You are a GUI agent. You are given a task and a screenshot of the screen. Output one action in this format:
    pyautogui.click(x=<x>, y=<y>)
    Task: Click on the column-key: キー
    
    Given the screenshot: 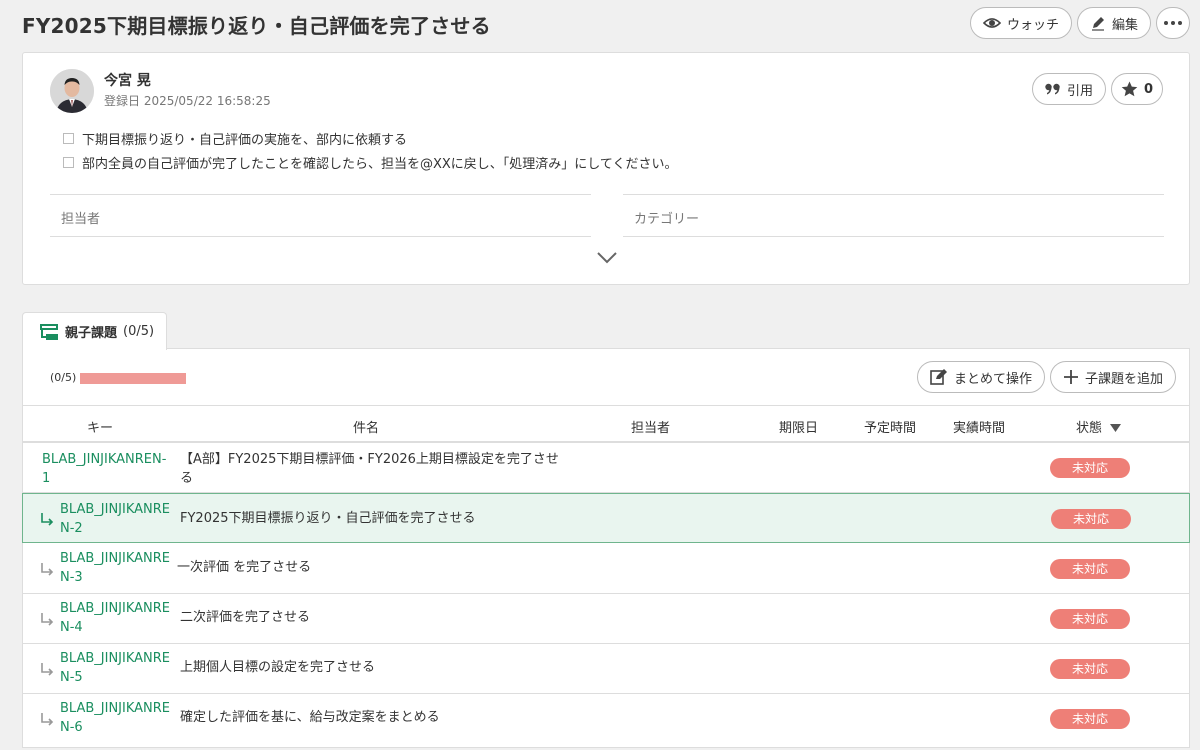 What is the action you would take?
    pyautogui.click(x=100, y=426)
    